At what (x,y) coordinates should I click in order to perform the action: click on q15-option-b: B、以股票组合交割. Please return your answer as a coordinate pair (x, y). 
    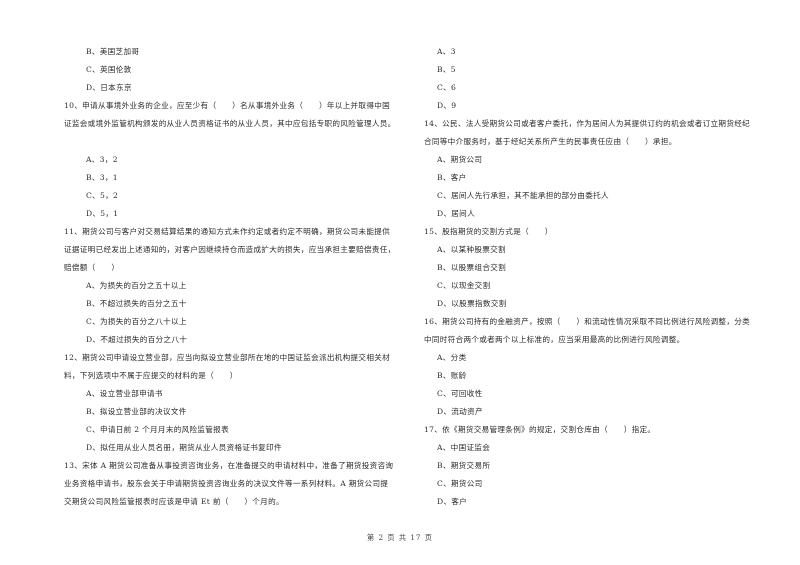
    Looking at the image, I should click on (472, 267).